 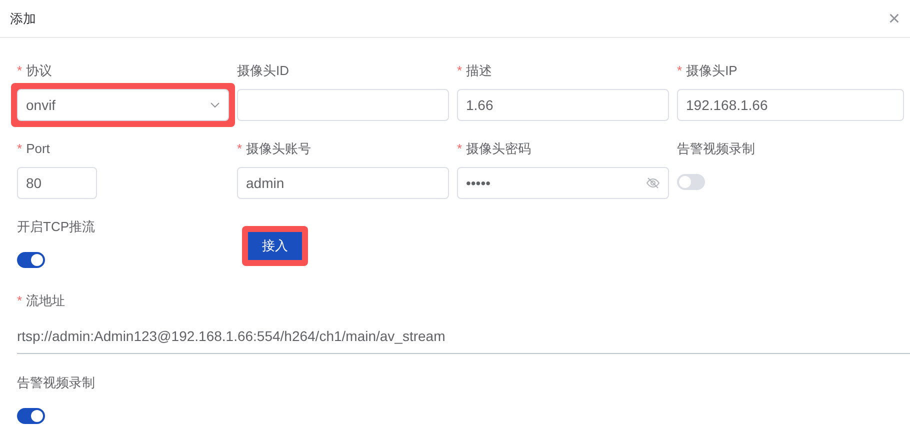 What do you see at coordinates (499, 149) in the screenshot?
I see `field-label: 摄像头密码` at bounding box center [499, 149].